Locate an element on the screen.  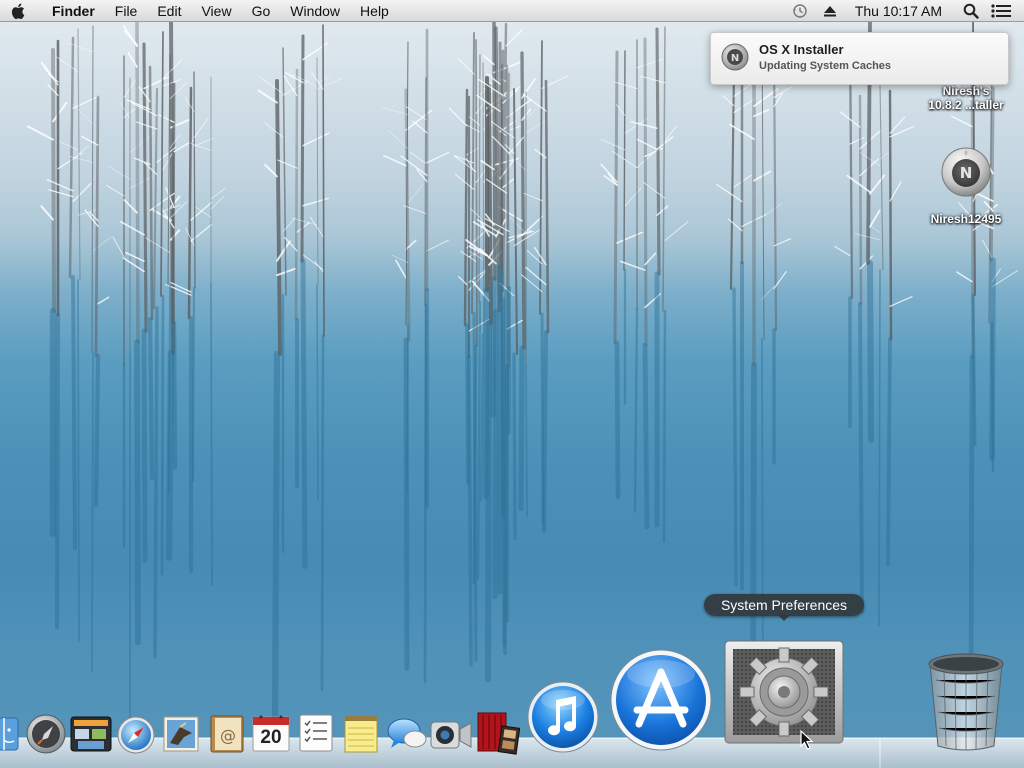
safari-icon is located at coordinates (136, 735).